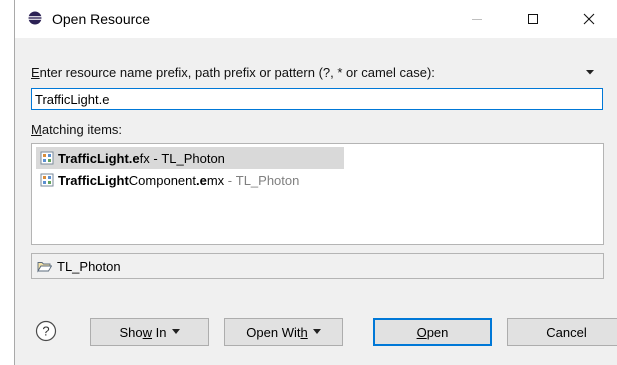 The width and height of the screenshot is (617, 365). I want to click on mnemonic-m: M, so click(36, 129).